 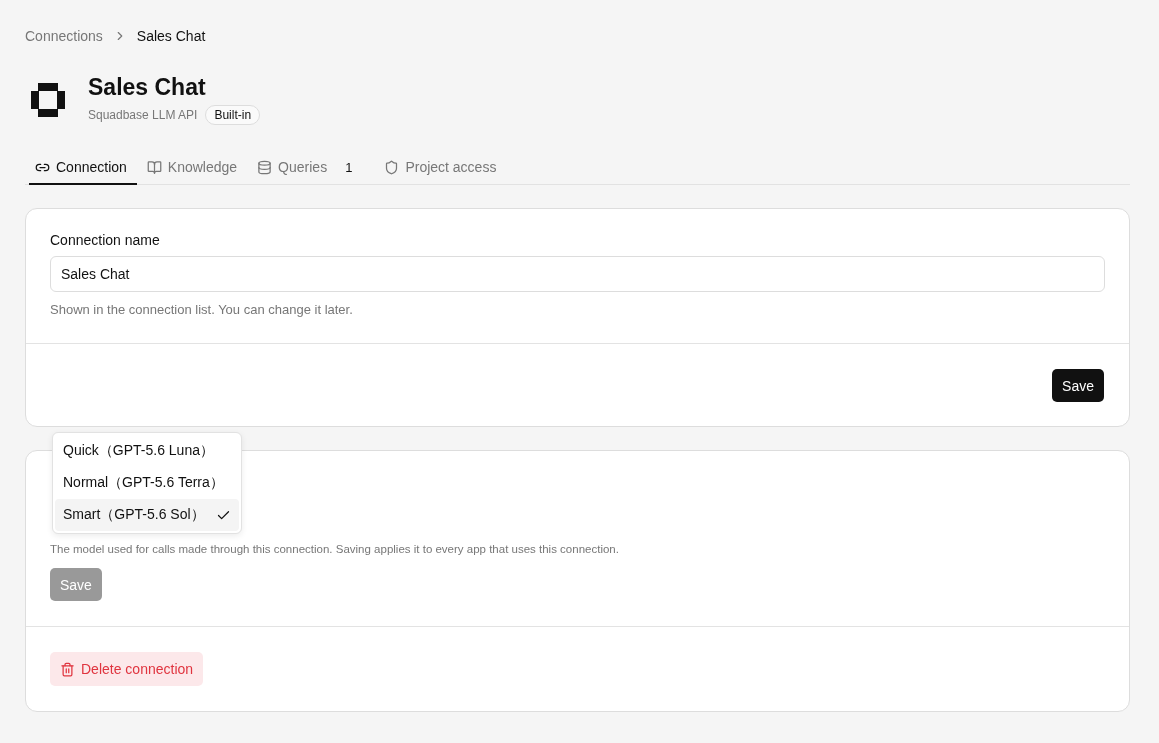 I want to click on breadcrumb-link: Sales Chat, so click(x=171, y=36).